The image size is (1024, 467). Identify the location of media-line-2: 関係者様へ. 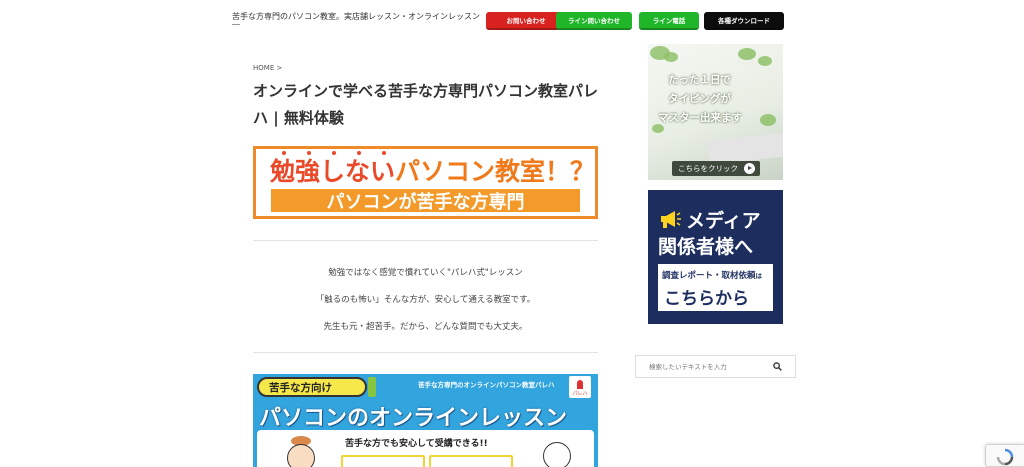
(706, 247).